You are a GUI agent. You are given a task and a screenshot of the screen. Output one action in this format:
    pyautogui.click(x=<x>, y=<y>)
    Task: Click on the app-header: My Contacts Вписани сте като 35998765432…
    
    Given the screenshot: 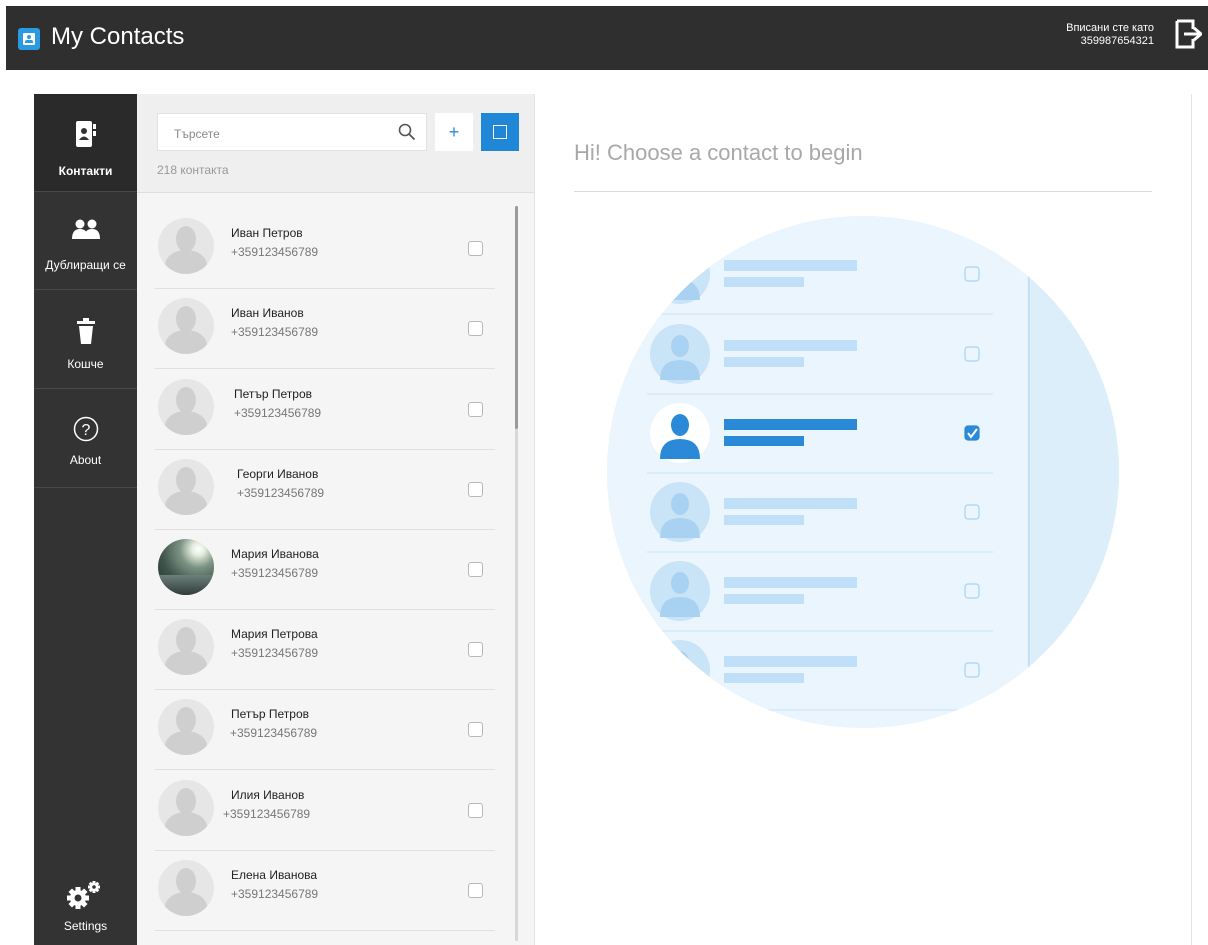 What is the action you would take?
    pyautogui.click(x=607, y=38)
    